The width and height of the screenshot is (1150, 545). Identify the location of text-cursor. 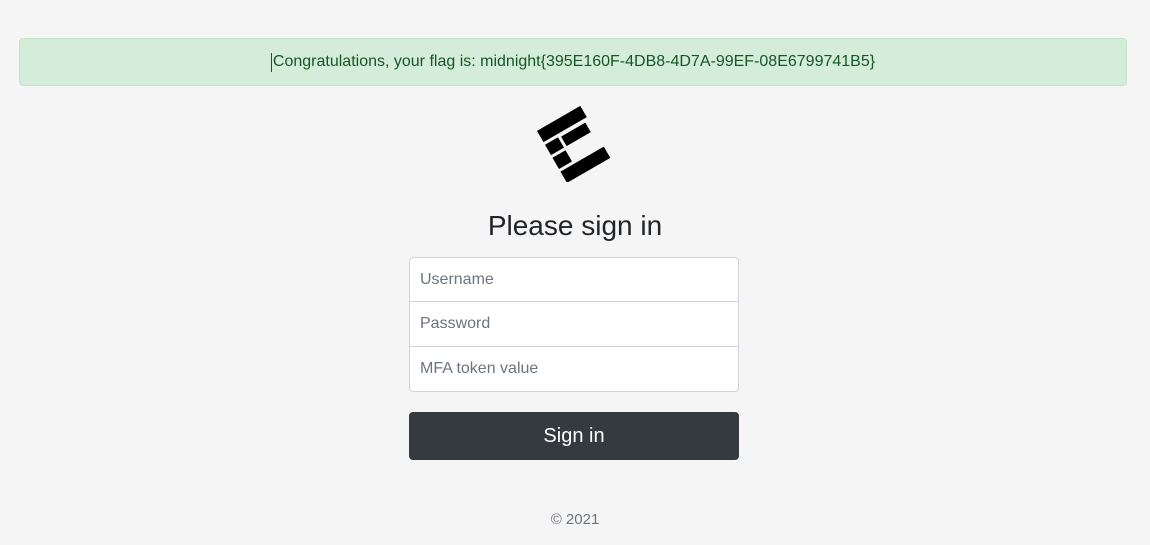
(271, 62).